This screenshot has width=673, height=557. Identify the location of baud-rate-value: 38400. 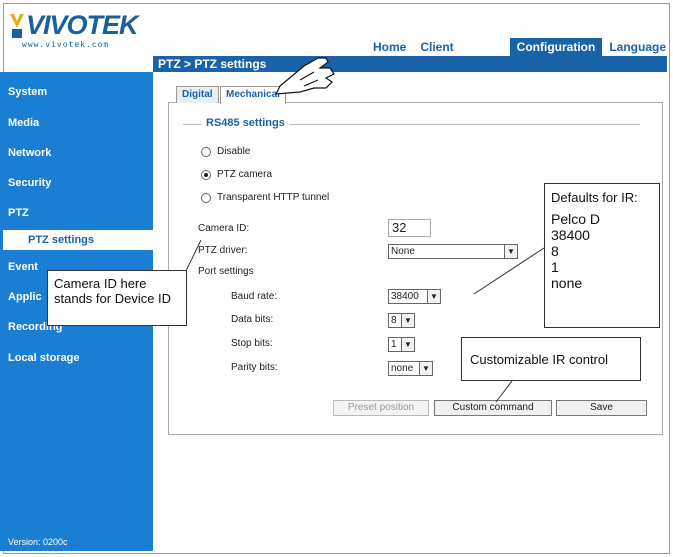
(405, 296).